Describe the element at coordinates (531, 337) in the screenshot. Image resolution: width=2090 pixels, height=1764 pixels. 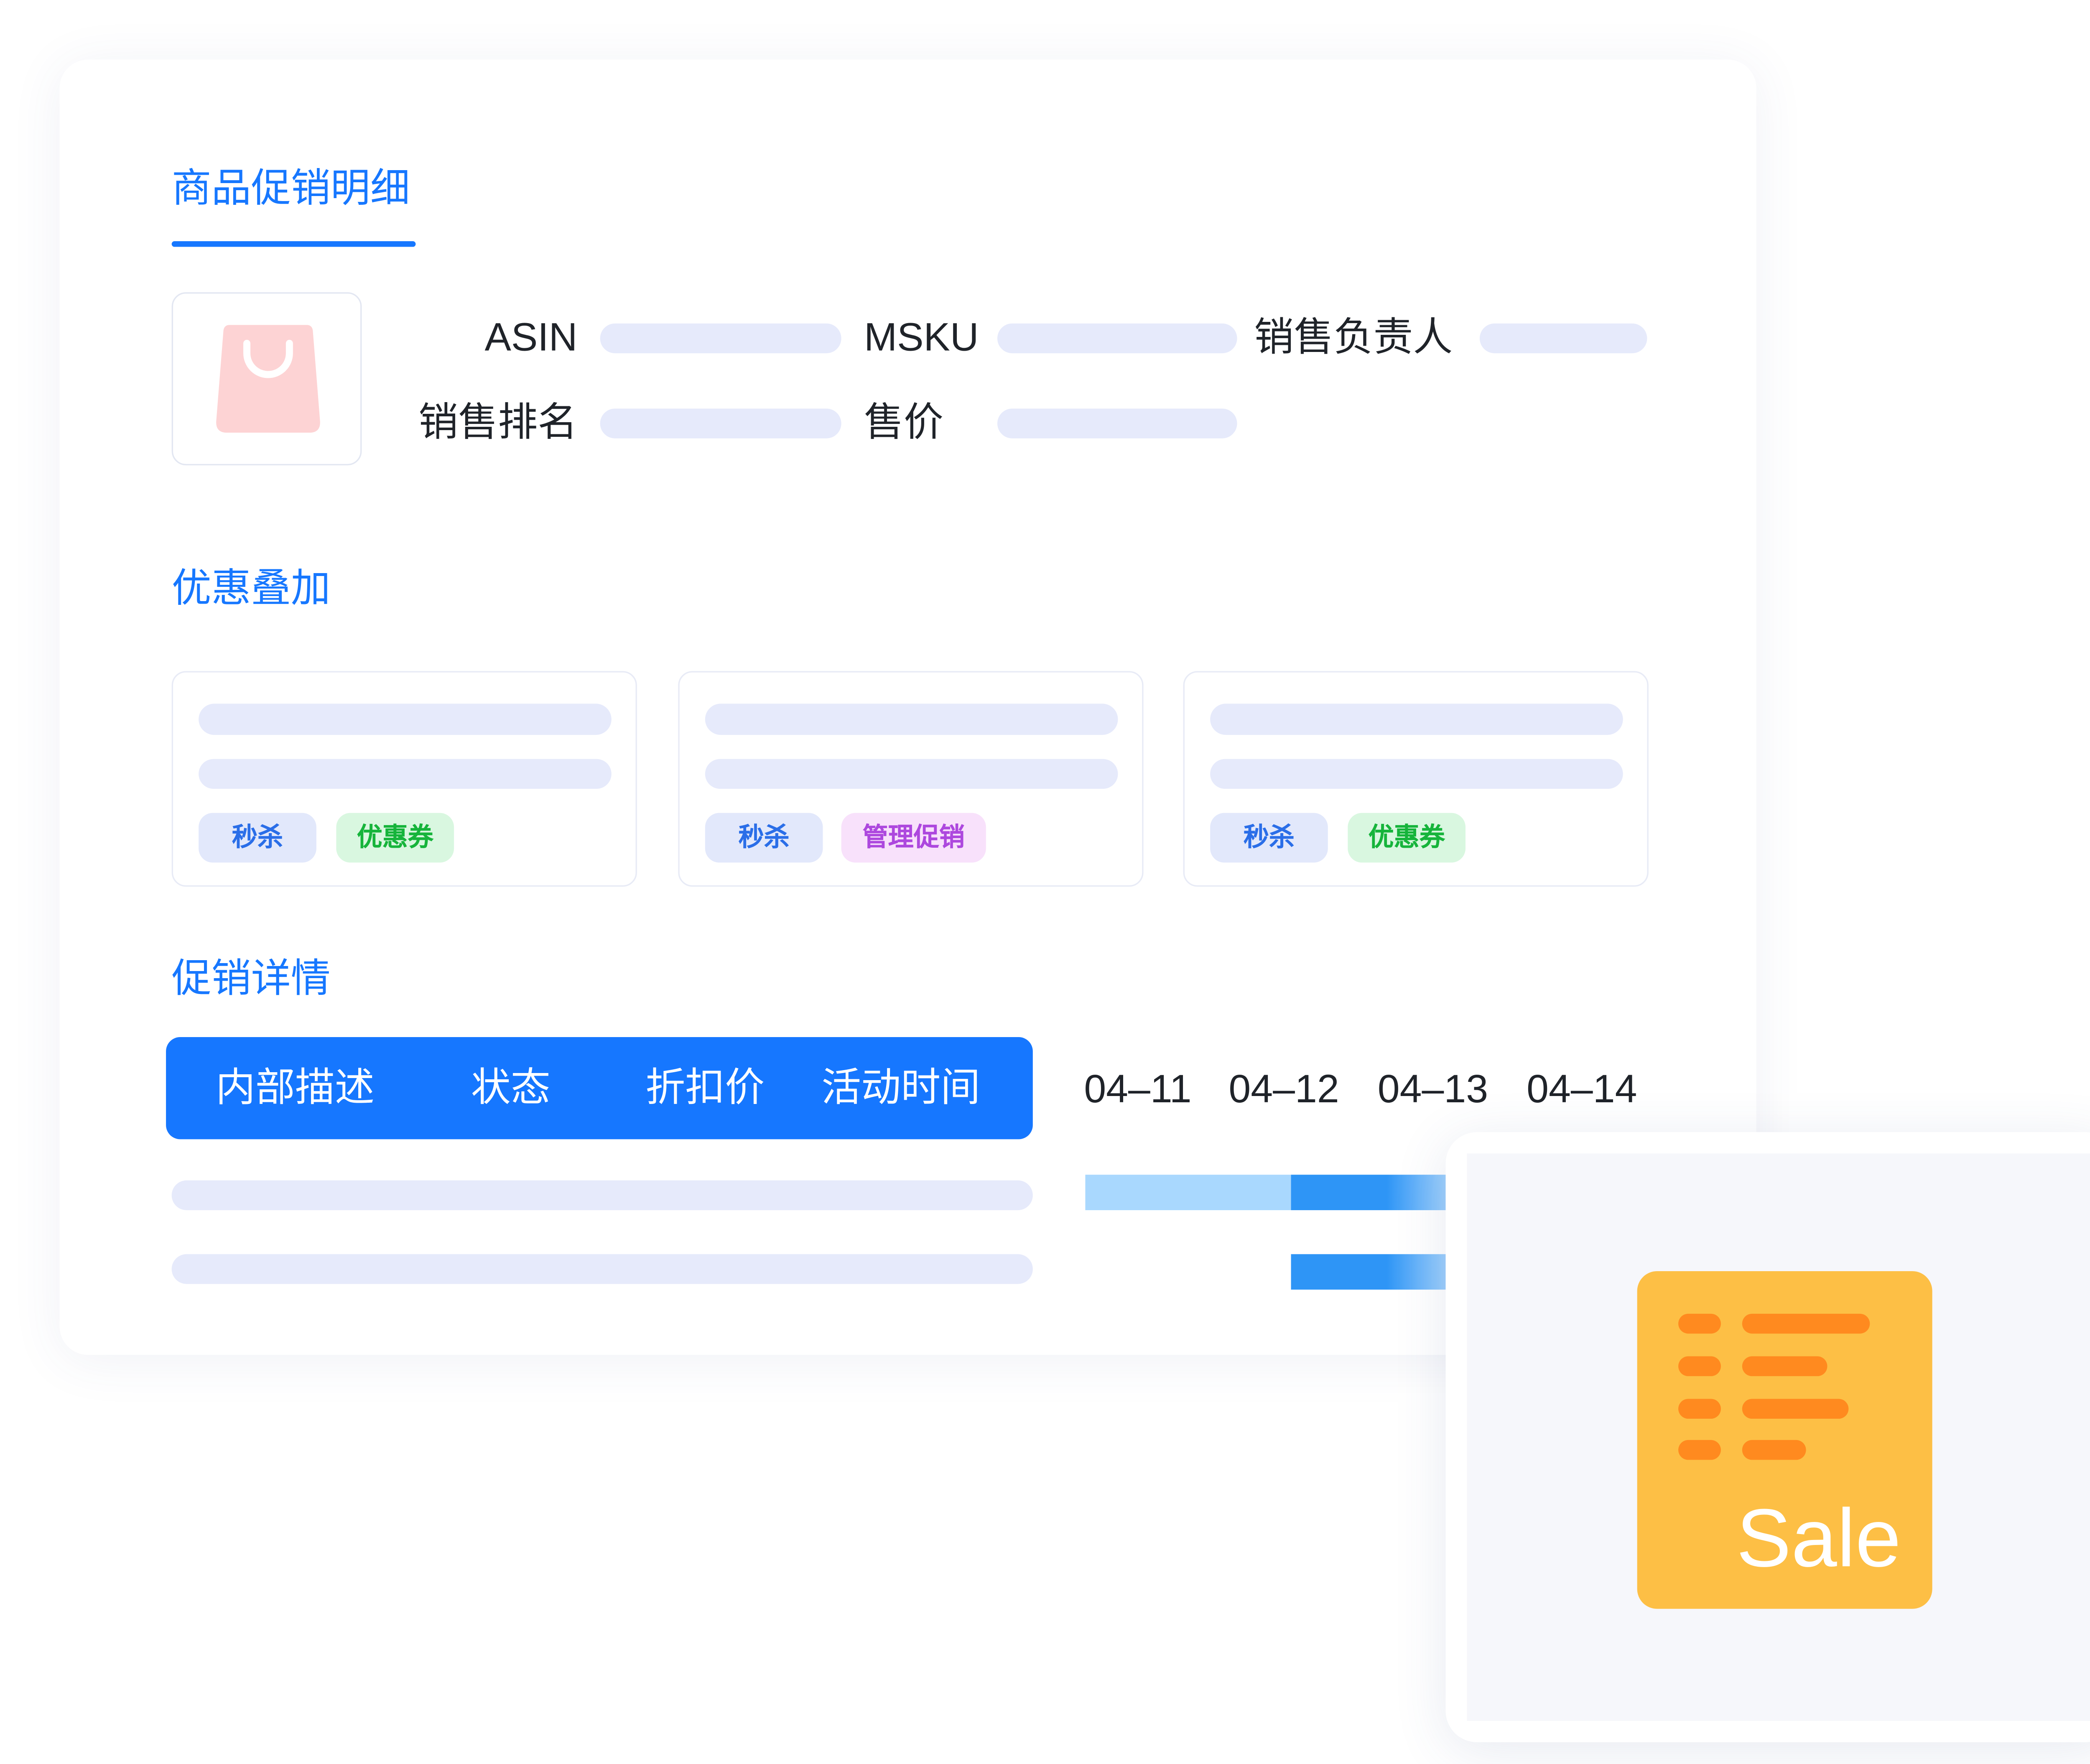
I see `asin-label: ASIN` at that location.